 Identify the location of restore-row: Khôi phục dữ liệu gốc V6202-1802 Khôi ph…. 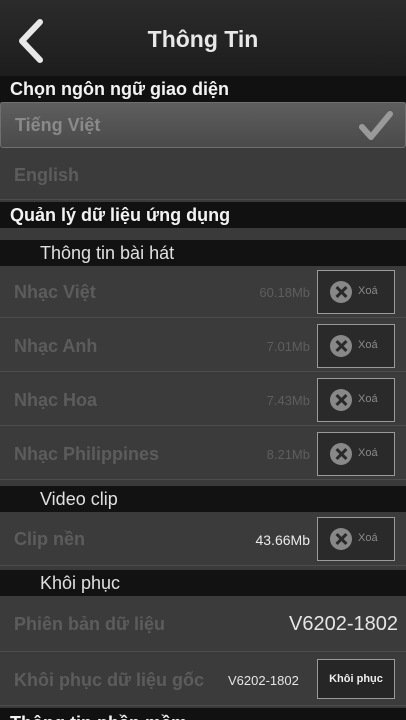
(203, 680).